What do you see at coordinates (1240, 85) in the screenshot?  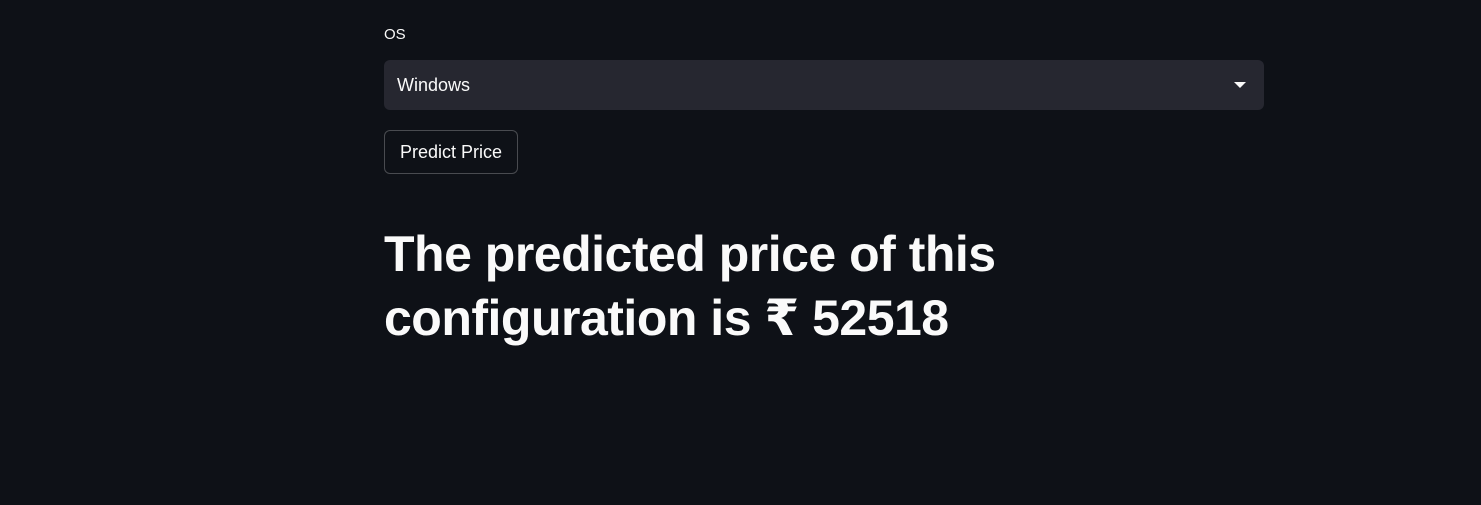 I see `chevron-down-icon` at bounding box center [1240, 85].